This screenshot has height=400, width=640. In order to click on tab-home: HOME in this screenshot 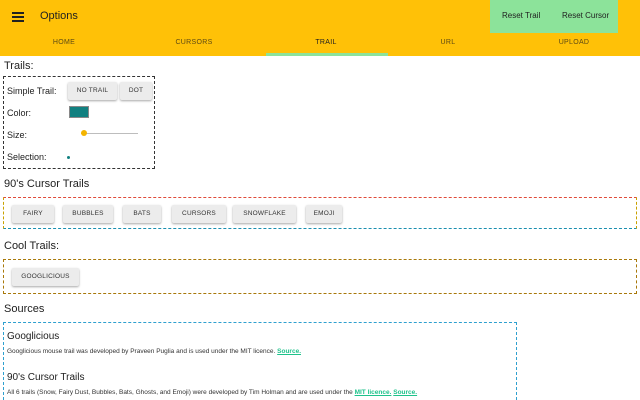, I will do `click(64, 42)`.